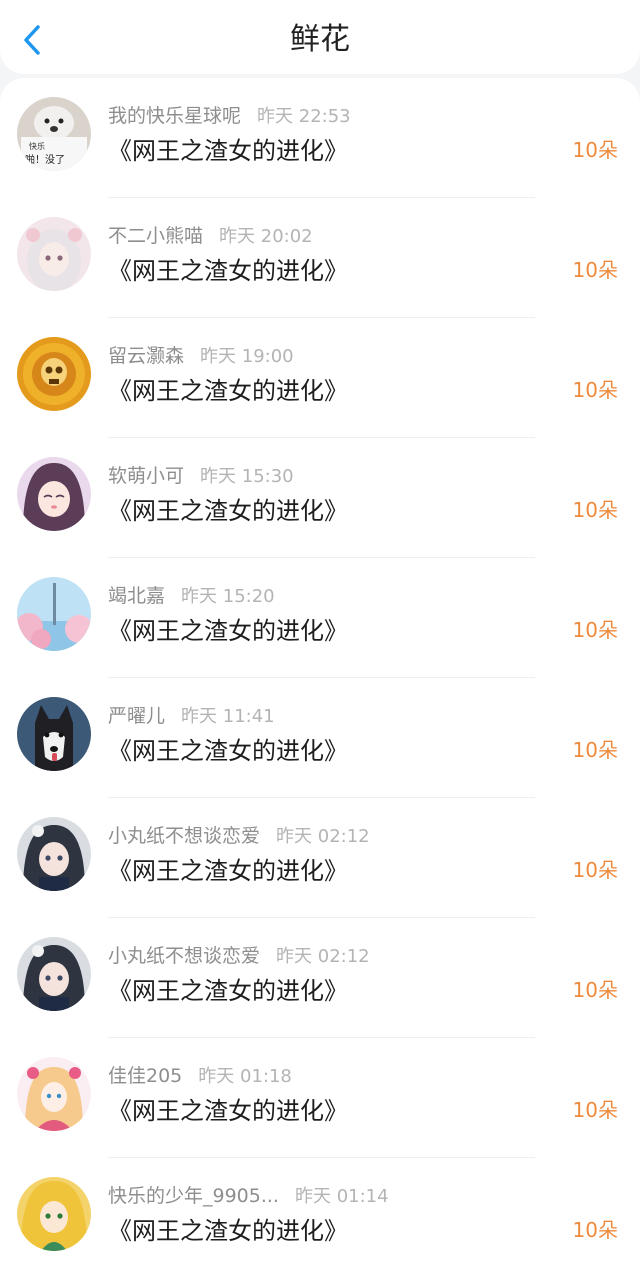  I want to click on golden-skull-avatar-icon, so click(54, 374).